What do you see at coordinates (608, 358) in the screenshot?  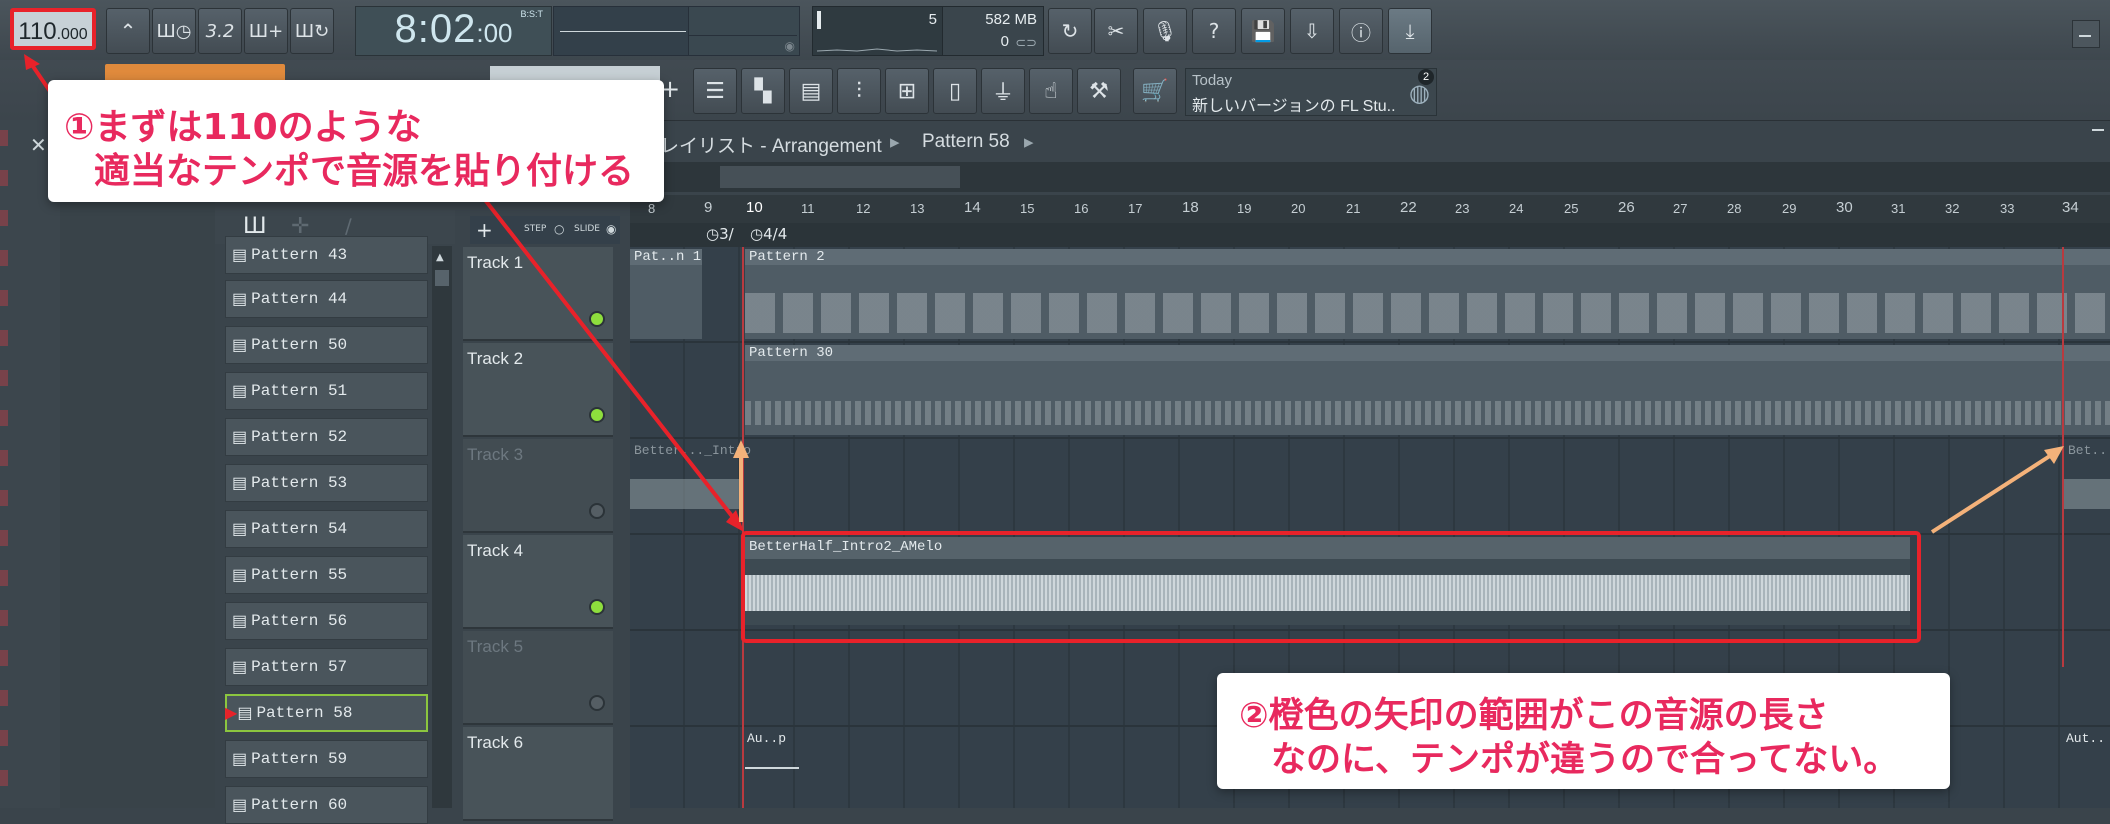 I see `clip-arrow` at bounding box center [608, 358].